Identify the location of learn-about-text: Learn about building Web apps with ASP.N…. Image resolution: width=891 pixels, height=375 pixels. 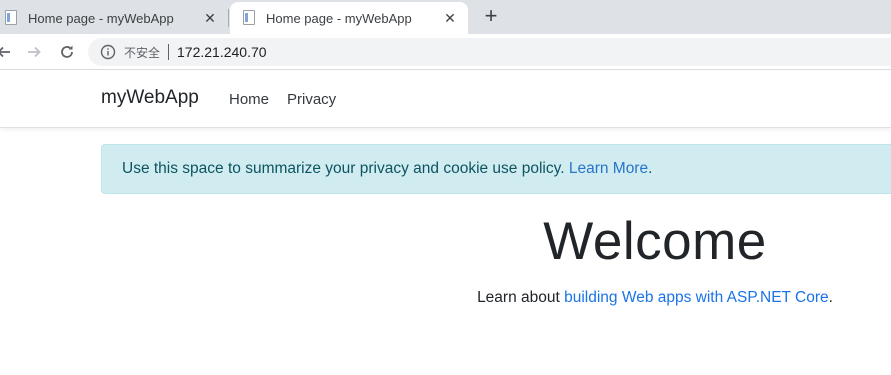
(445, 298).